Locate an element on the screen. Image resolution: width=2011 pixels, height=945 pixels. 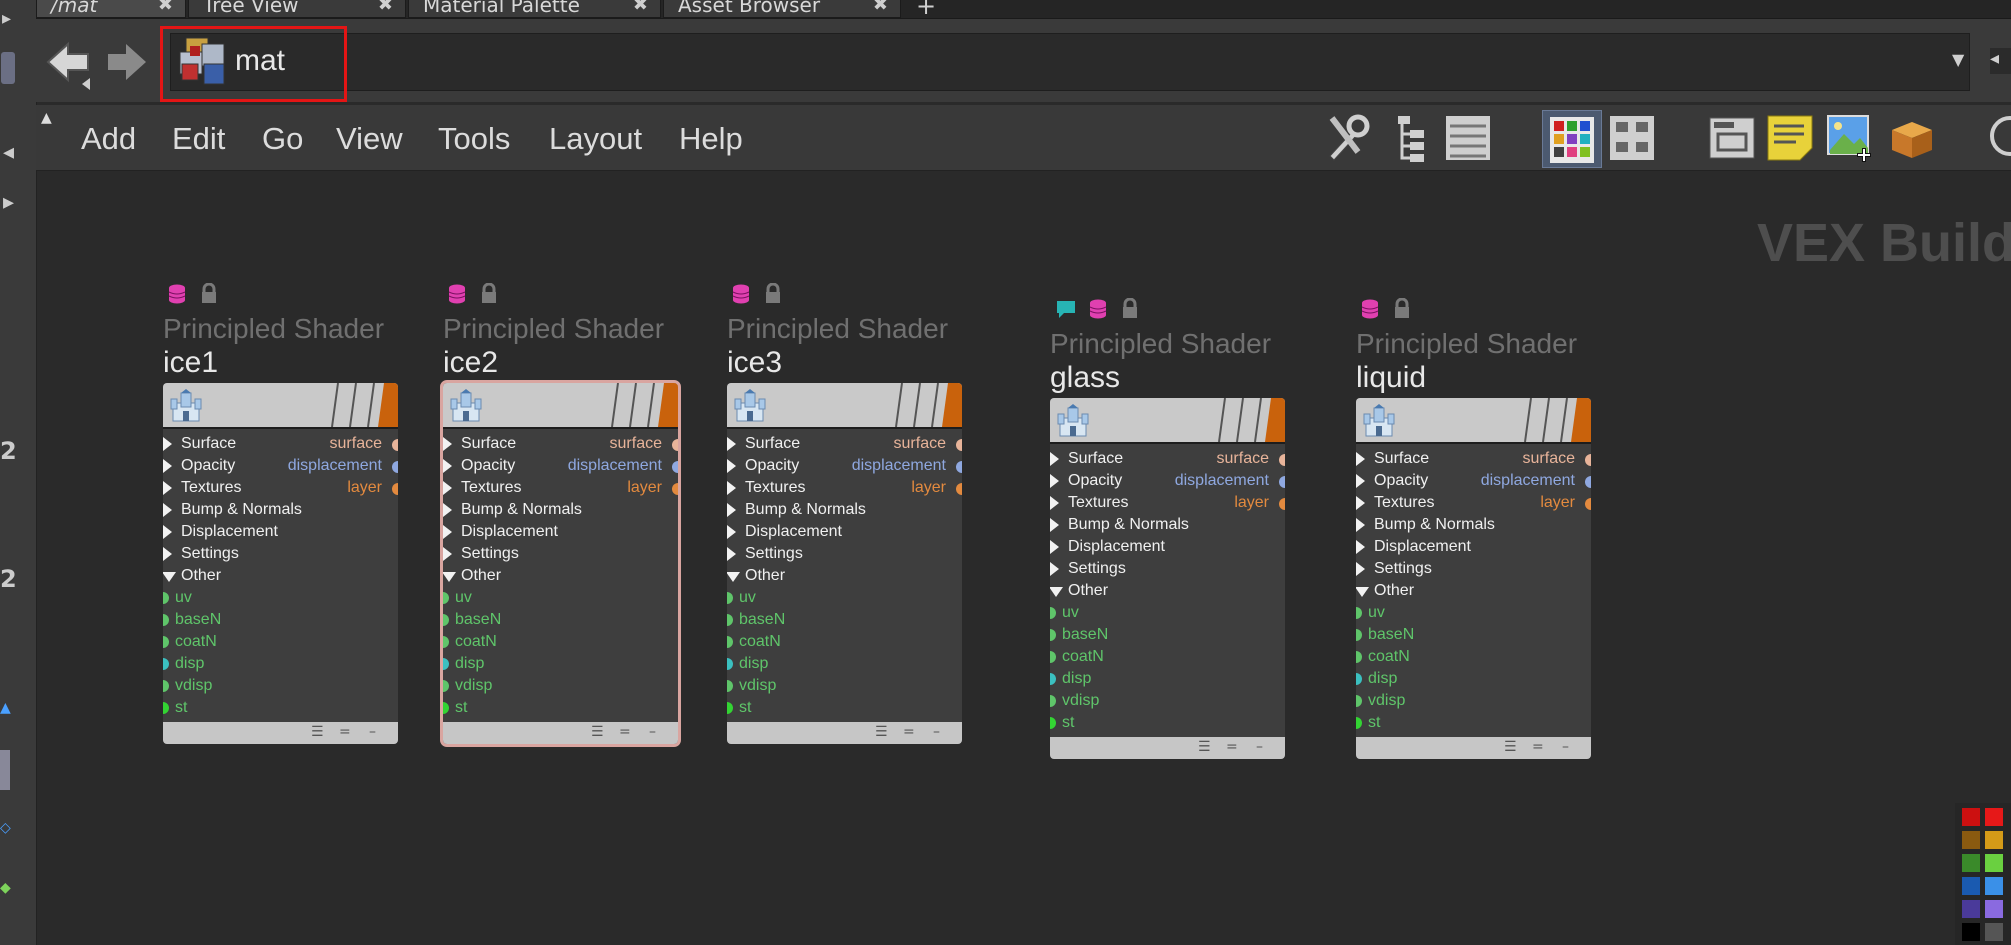
cube-tool-icon is located at coordinates (8, 68).